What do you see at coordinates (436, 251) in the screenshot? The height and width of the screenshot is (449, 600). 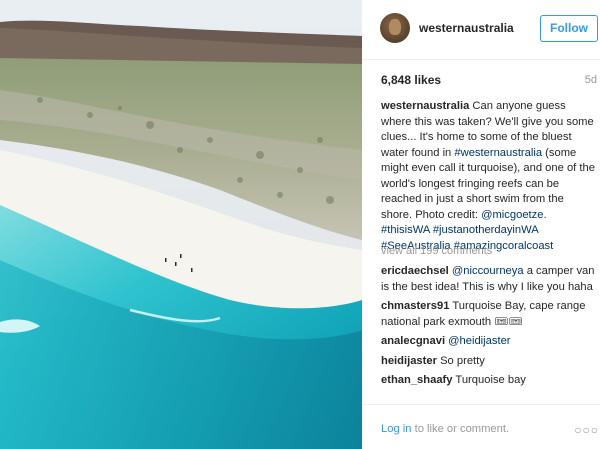 I see `view-all-comments: view all 199 comments` at bounding box center [436, 251].